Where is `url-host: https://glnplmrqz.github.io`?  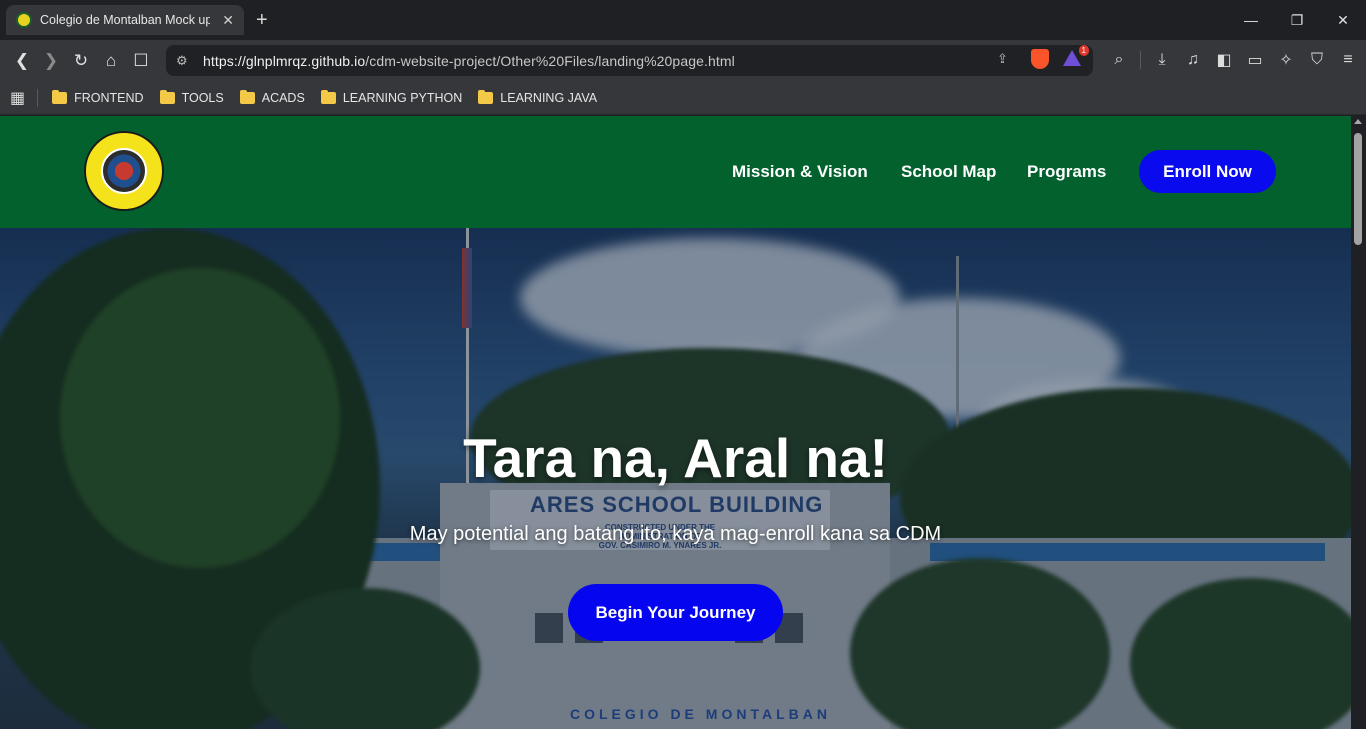 url-host: https://glnplmrqz.github.io is located at coordinates (284, 60).